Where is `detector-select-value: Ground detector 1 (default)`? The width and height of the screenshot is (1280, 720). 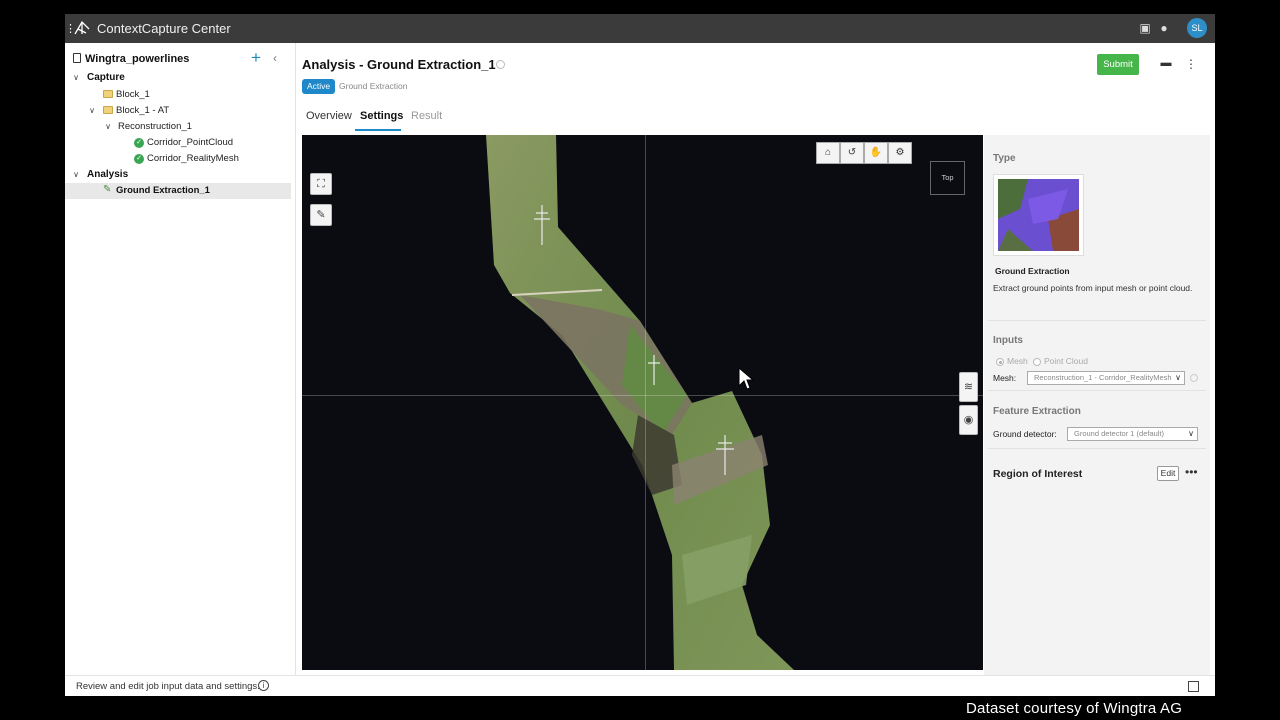
detector-select-value: Ground detector 1 (default) is located at coordinates (1119, 433).